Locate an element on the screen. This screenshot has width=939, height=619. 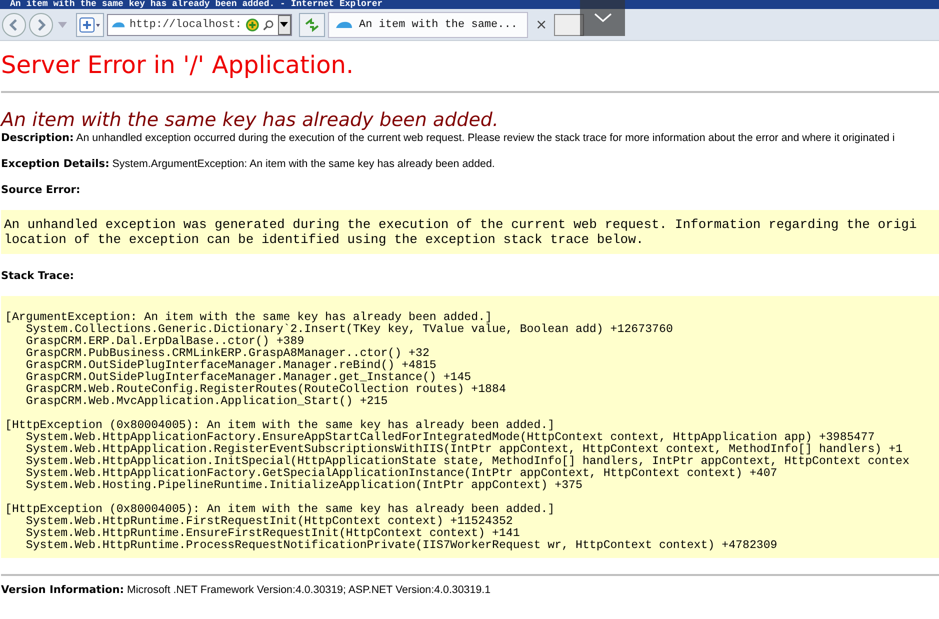
code-line: System.Web.HttpRuntime.ProcessRequestNotificationPrivate(IIS7WorkerRequest wr, HttpContext context) +4782309 is located at coordinates (401, 546).